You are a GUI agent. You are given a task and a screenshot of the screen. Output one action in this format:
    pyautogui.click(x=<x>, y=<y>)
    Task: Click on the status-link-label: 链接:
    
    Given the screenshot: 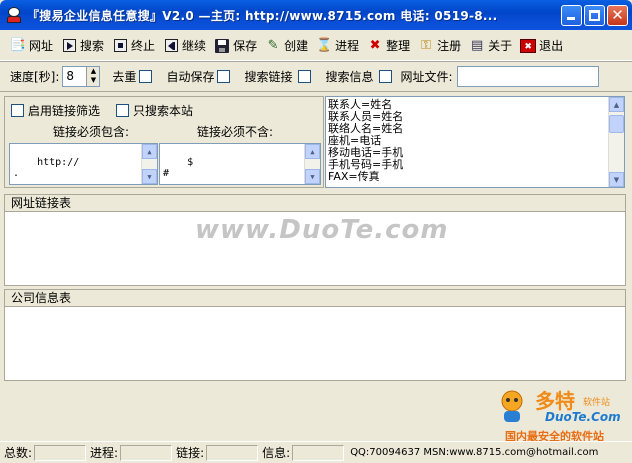 What is the action you would take?
    pyautogui.click(x=190, y=453)
    